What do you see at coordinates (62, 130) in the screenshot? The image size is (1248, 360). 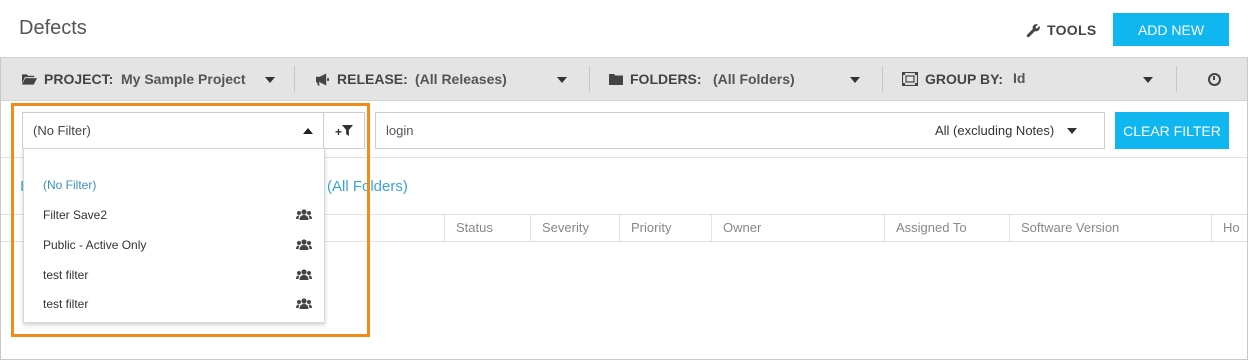 I see `filter-select-value: (No Filter)` at bounding box center [62, 130].